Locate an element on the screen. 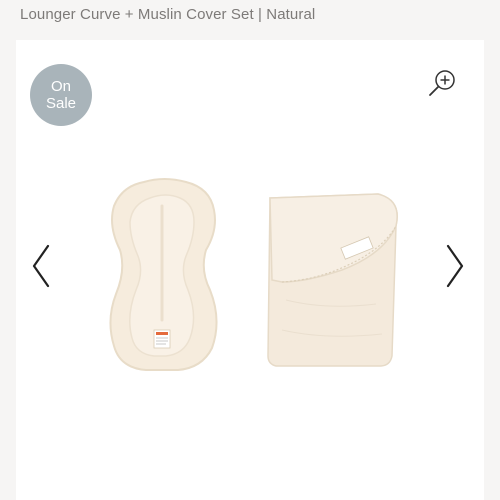 Image resolution: width=500 pixels, height=500 pixels. chevron-left-icon is located at coordinates (41, 266).